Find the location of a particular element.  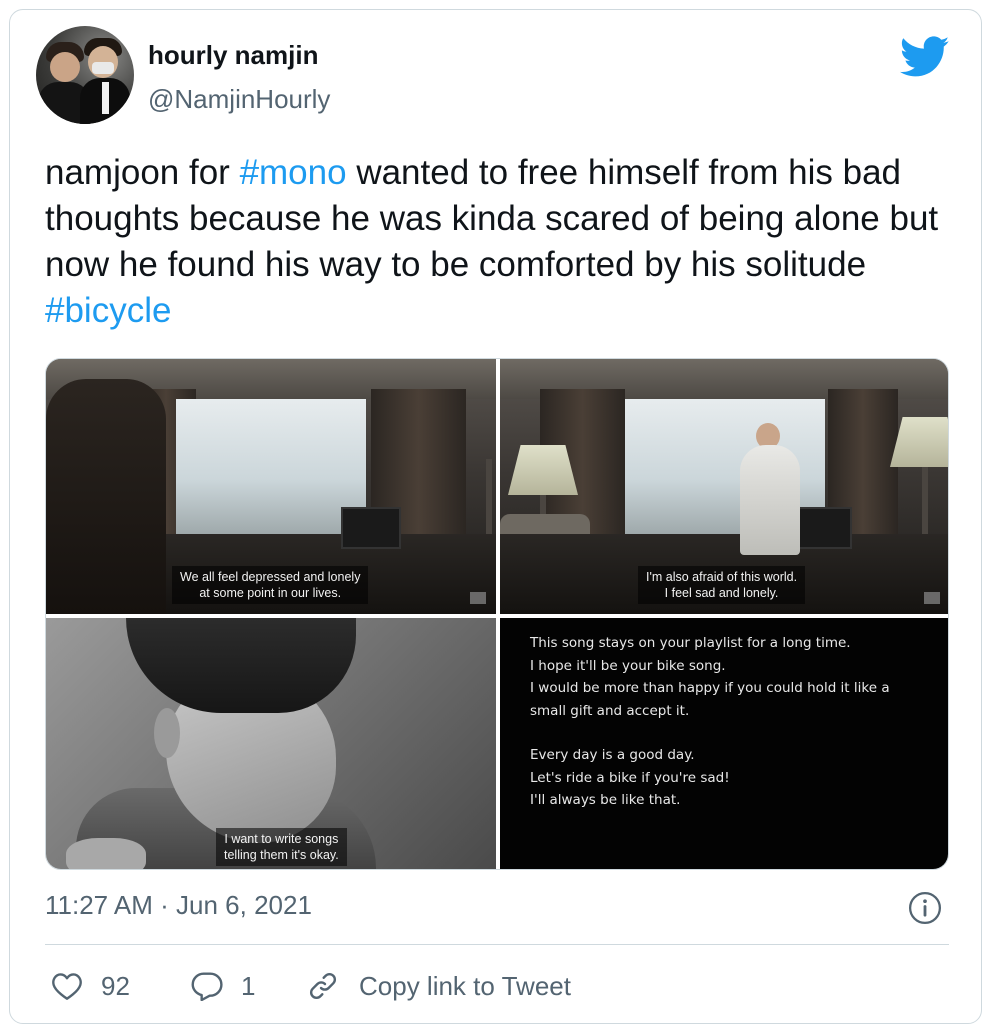

tweet-timestamp: 11:27 AM · Jun 6, 2021 is located at coordinates (178, 905).